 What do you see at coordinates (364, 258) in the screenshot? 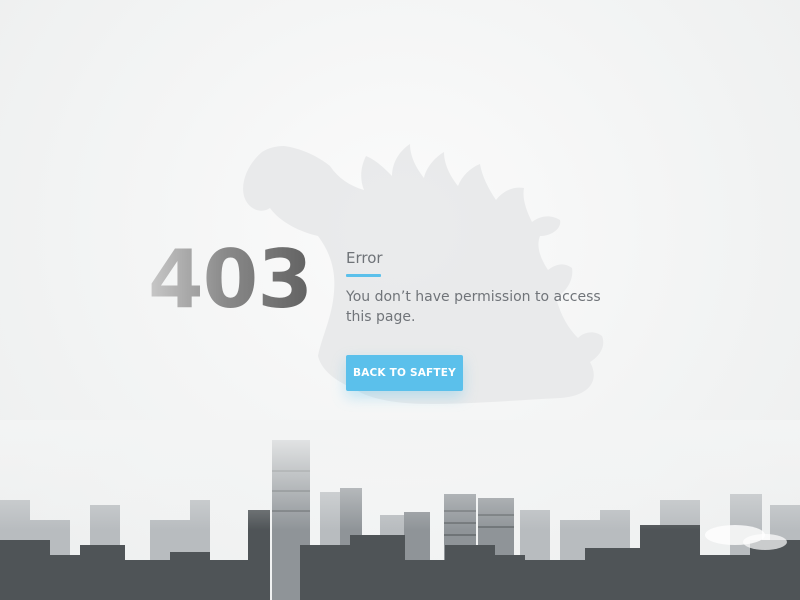
I see `error-title: Error` at bounding box center [364, 258].